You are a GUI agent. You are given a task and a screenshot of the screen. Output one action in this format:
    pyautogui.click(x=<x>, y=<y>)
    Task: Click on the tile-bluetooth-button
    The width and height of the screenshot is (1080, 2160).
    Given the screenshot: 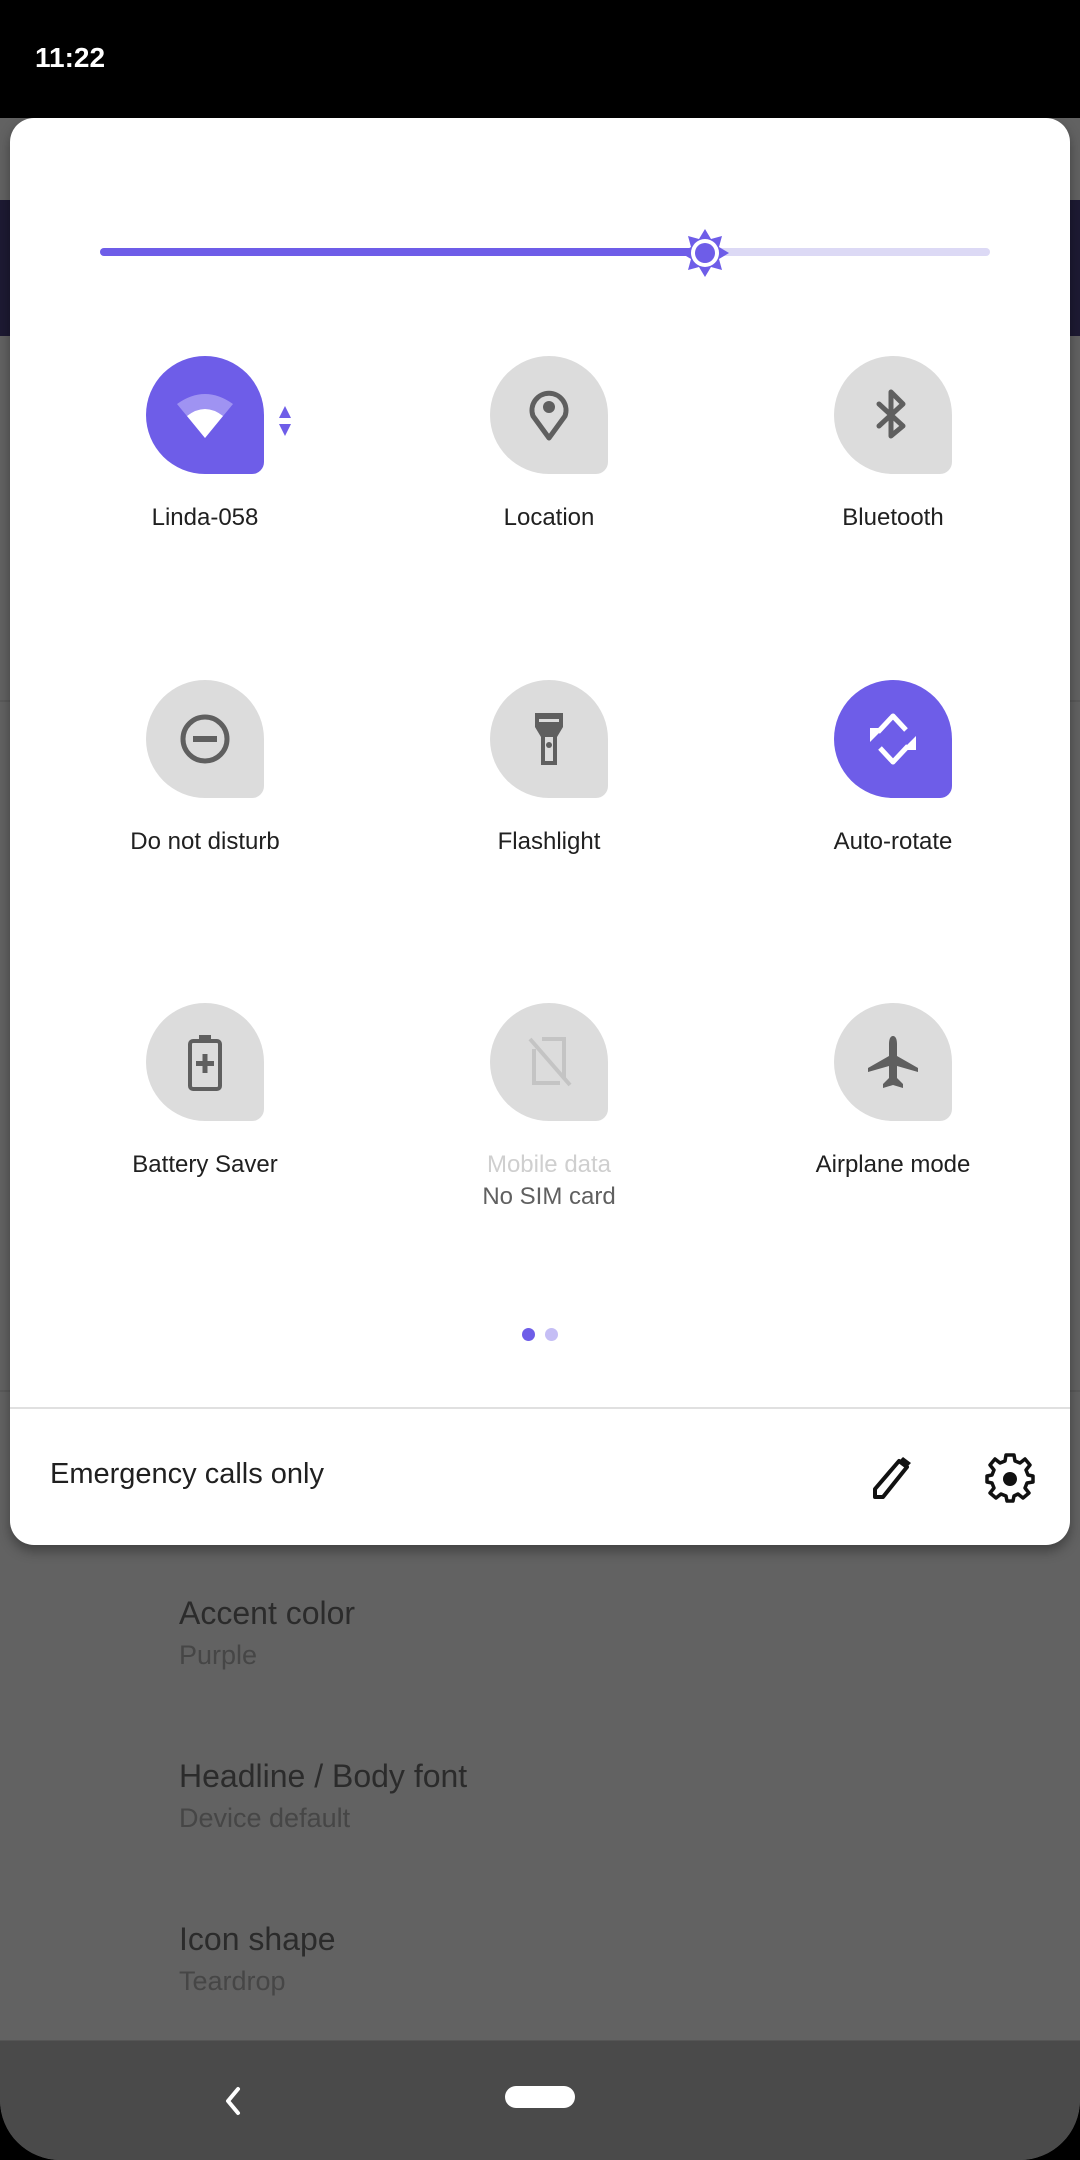 What is the action you would take?
    pyautogui.click(x=893, y=415)
    